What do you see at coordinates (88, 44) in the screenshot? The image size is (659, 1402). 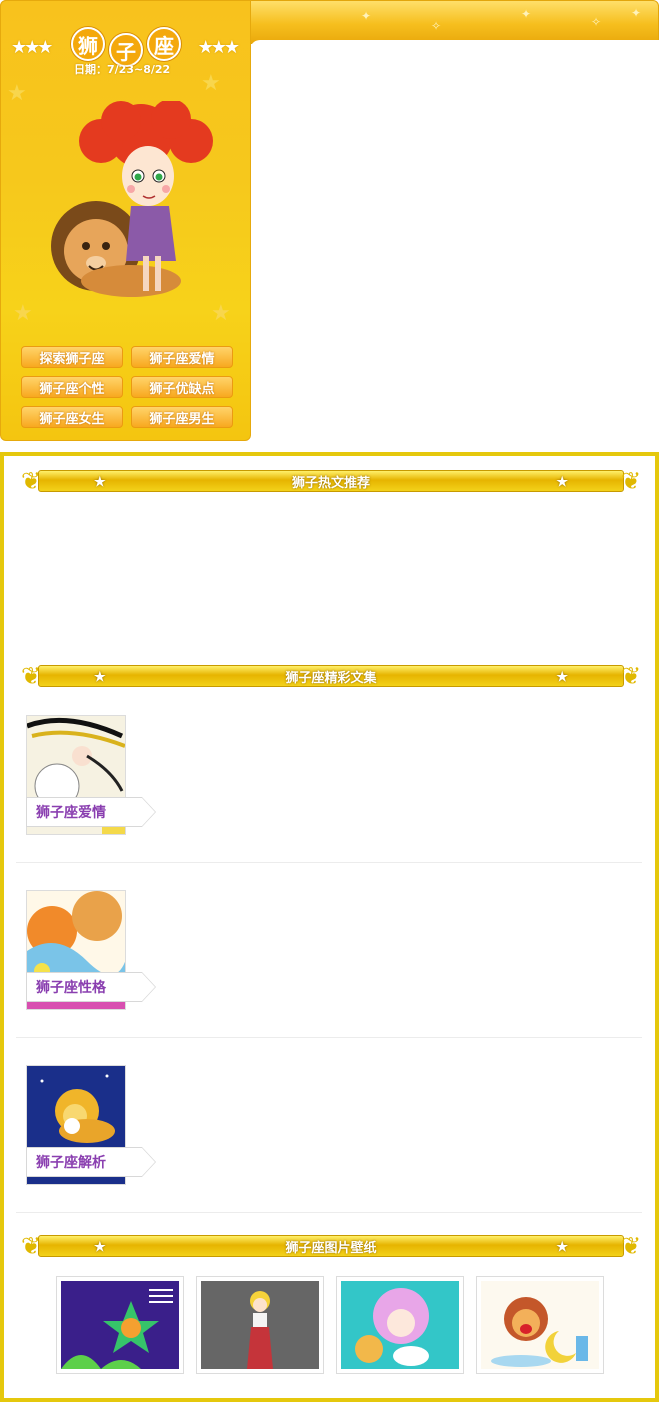 I see `title-char: 狮` at bounding box center [88, 44].